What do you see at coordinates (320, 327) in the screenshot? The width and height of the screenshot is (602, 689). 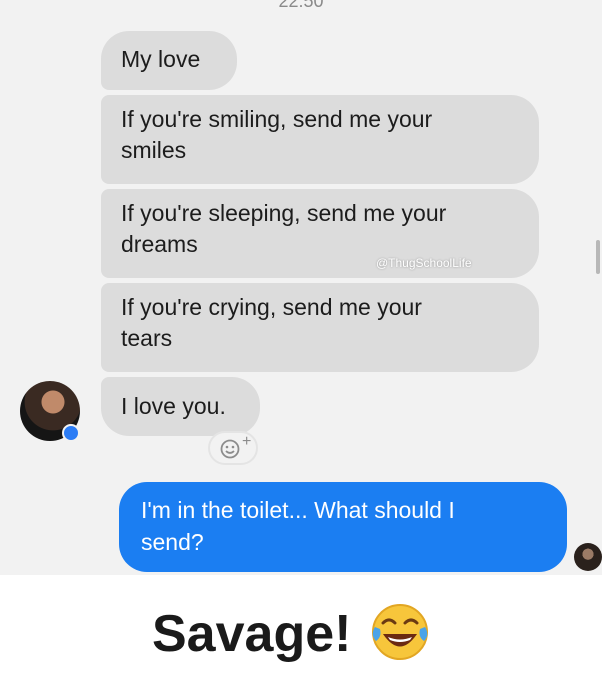 I see `received-message: If you're crying, send me your tears` at bounding box center [320, 327].